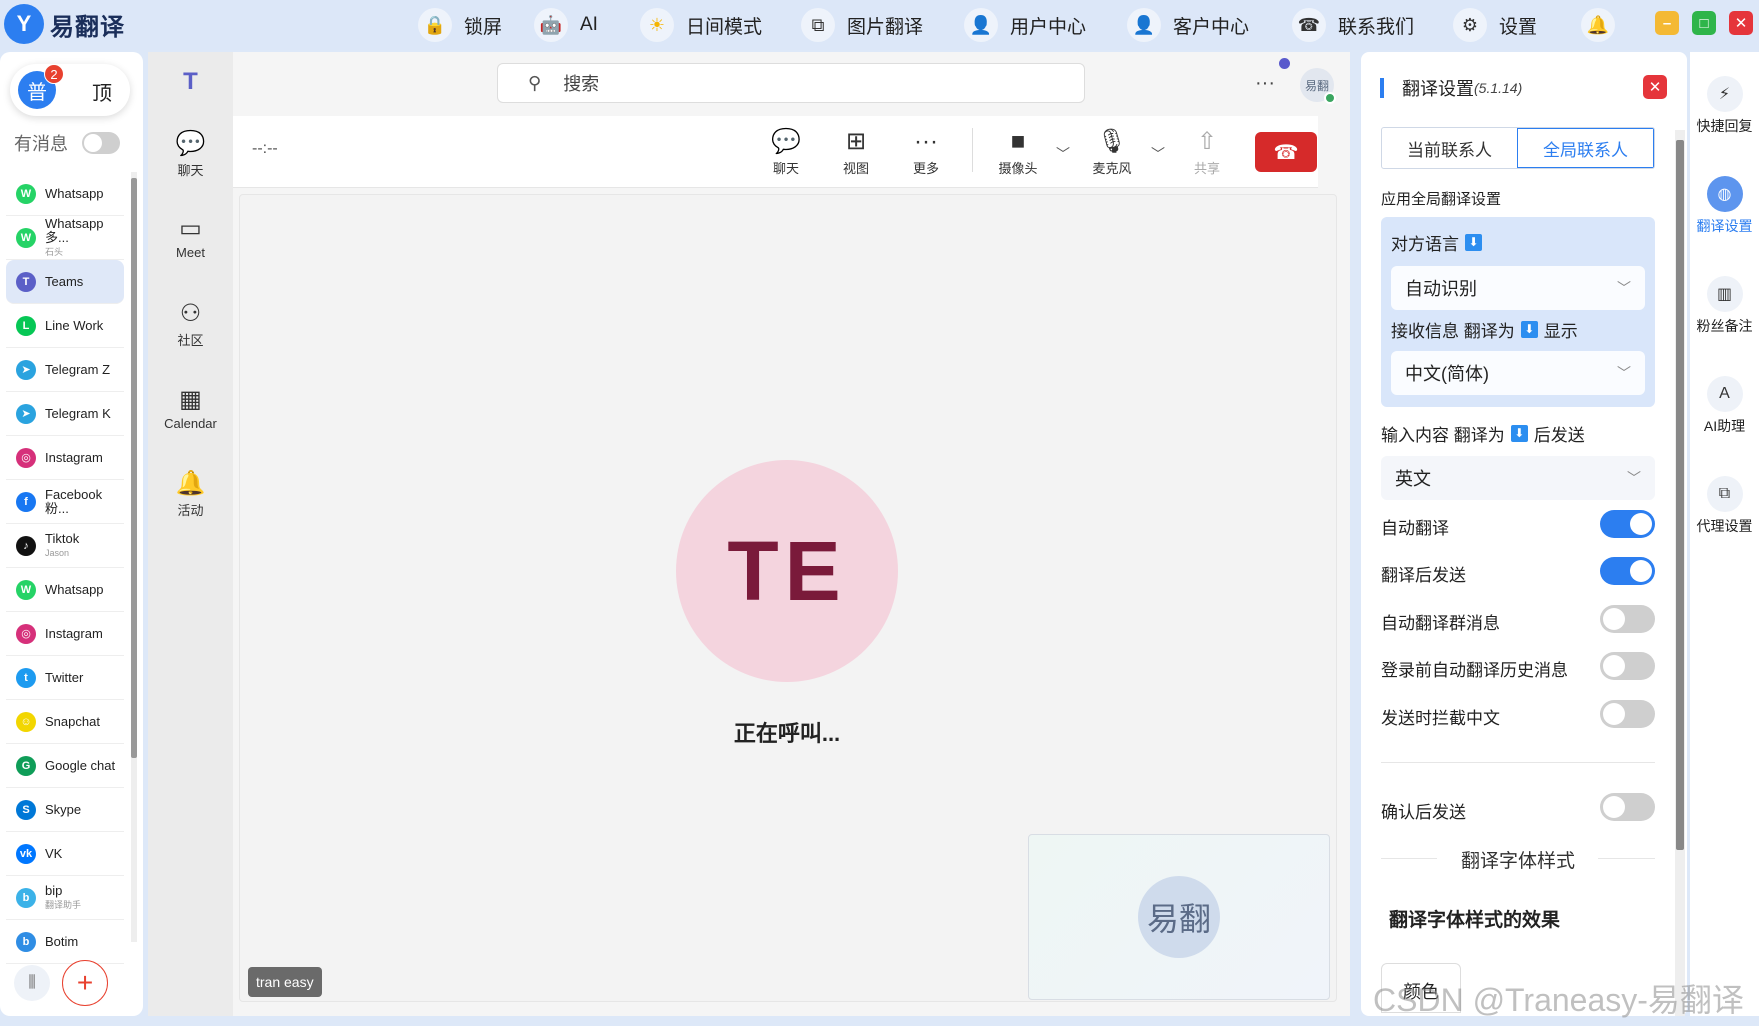 The image size is (1759, 1026). I want to click on more-button: ··· 更多, so click(926, 151).